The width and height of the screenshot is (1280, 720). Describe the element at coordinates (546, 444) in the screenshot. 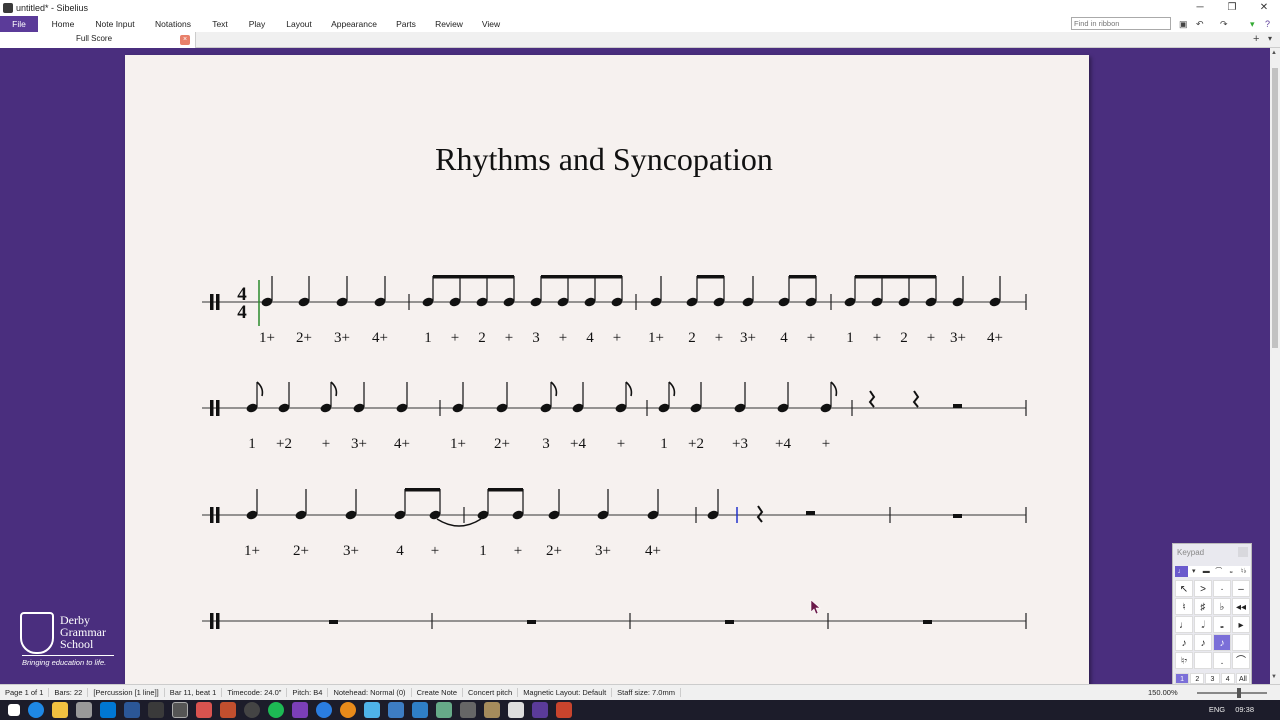

I see `count-label: 3` at that location.